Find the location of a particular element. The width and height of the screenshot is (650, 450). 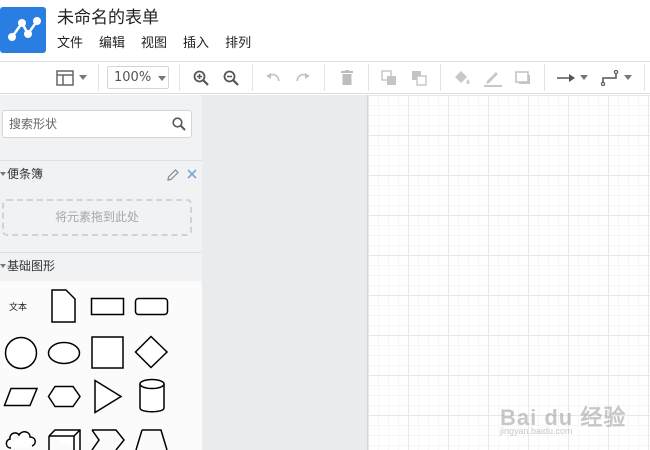

menu-file: 文件 is located at coordinates (70, 44).